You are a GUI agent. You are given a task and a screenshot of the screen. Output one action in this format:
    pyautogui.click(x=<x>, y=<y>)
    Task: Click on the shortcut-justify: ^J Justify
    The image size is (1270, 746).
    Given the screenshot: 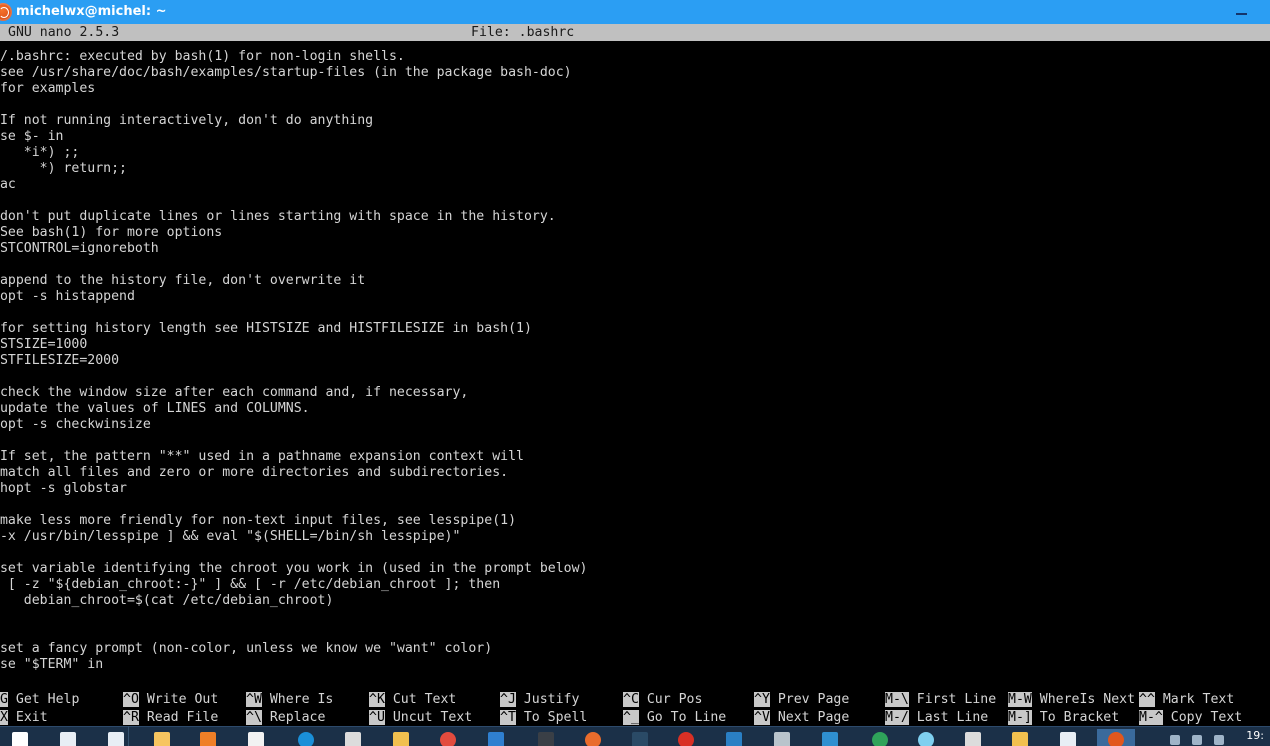 What is the action you would take?
    pyautogui.click(x=539, y=700)
    